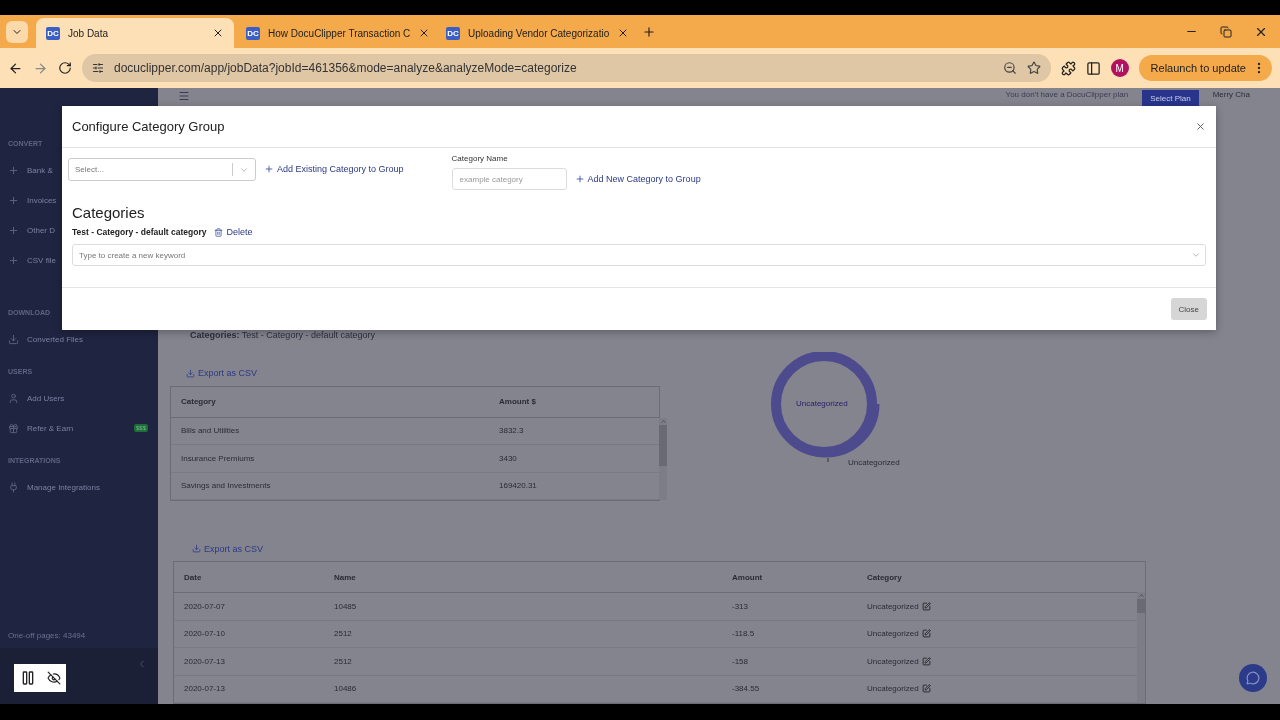  Describe the element at coordinates (740, 606) in the screenshot. I see `table-cell-text: -313` at that location.